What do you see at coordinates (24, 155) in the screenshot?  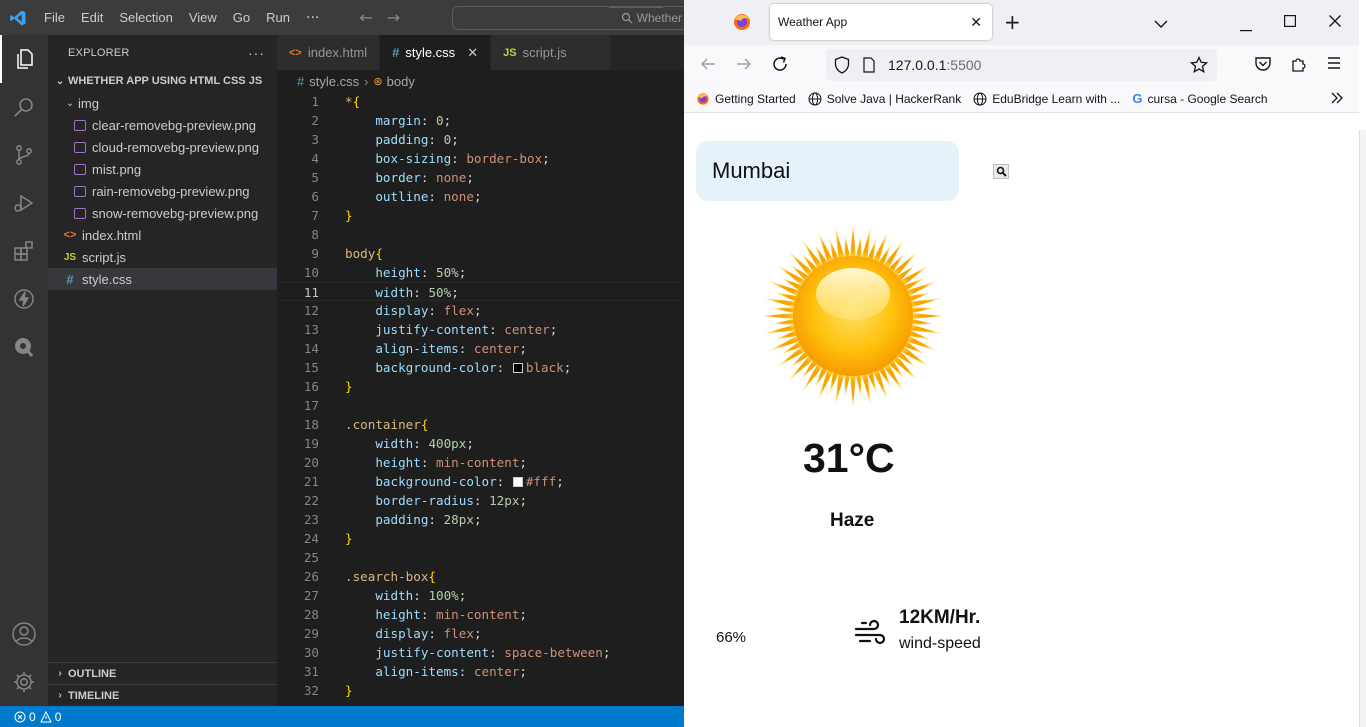 I see `source-control-icon` at bounding box center [24, 155].